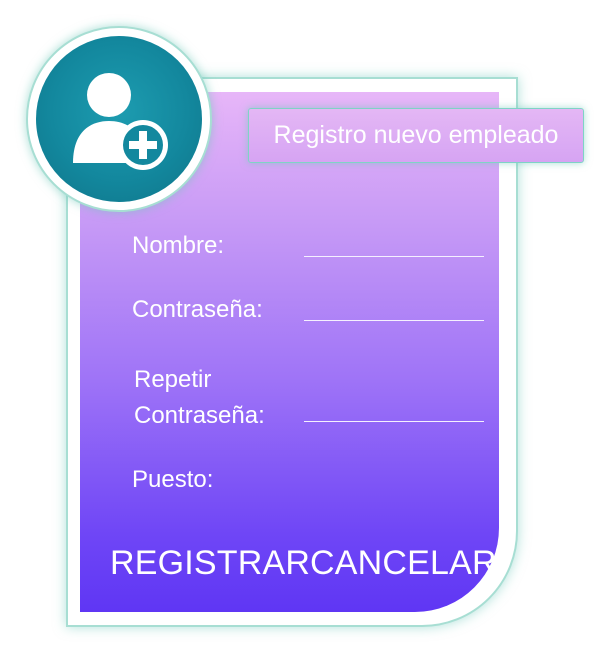  I want to click on puesto-label: Puesto:, so click(173, 479).